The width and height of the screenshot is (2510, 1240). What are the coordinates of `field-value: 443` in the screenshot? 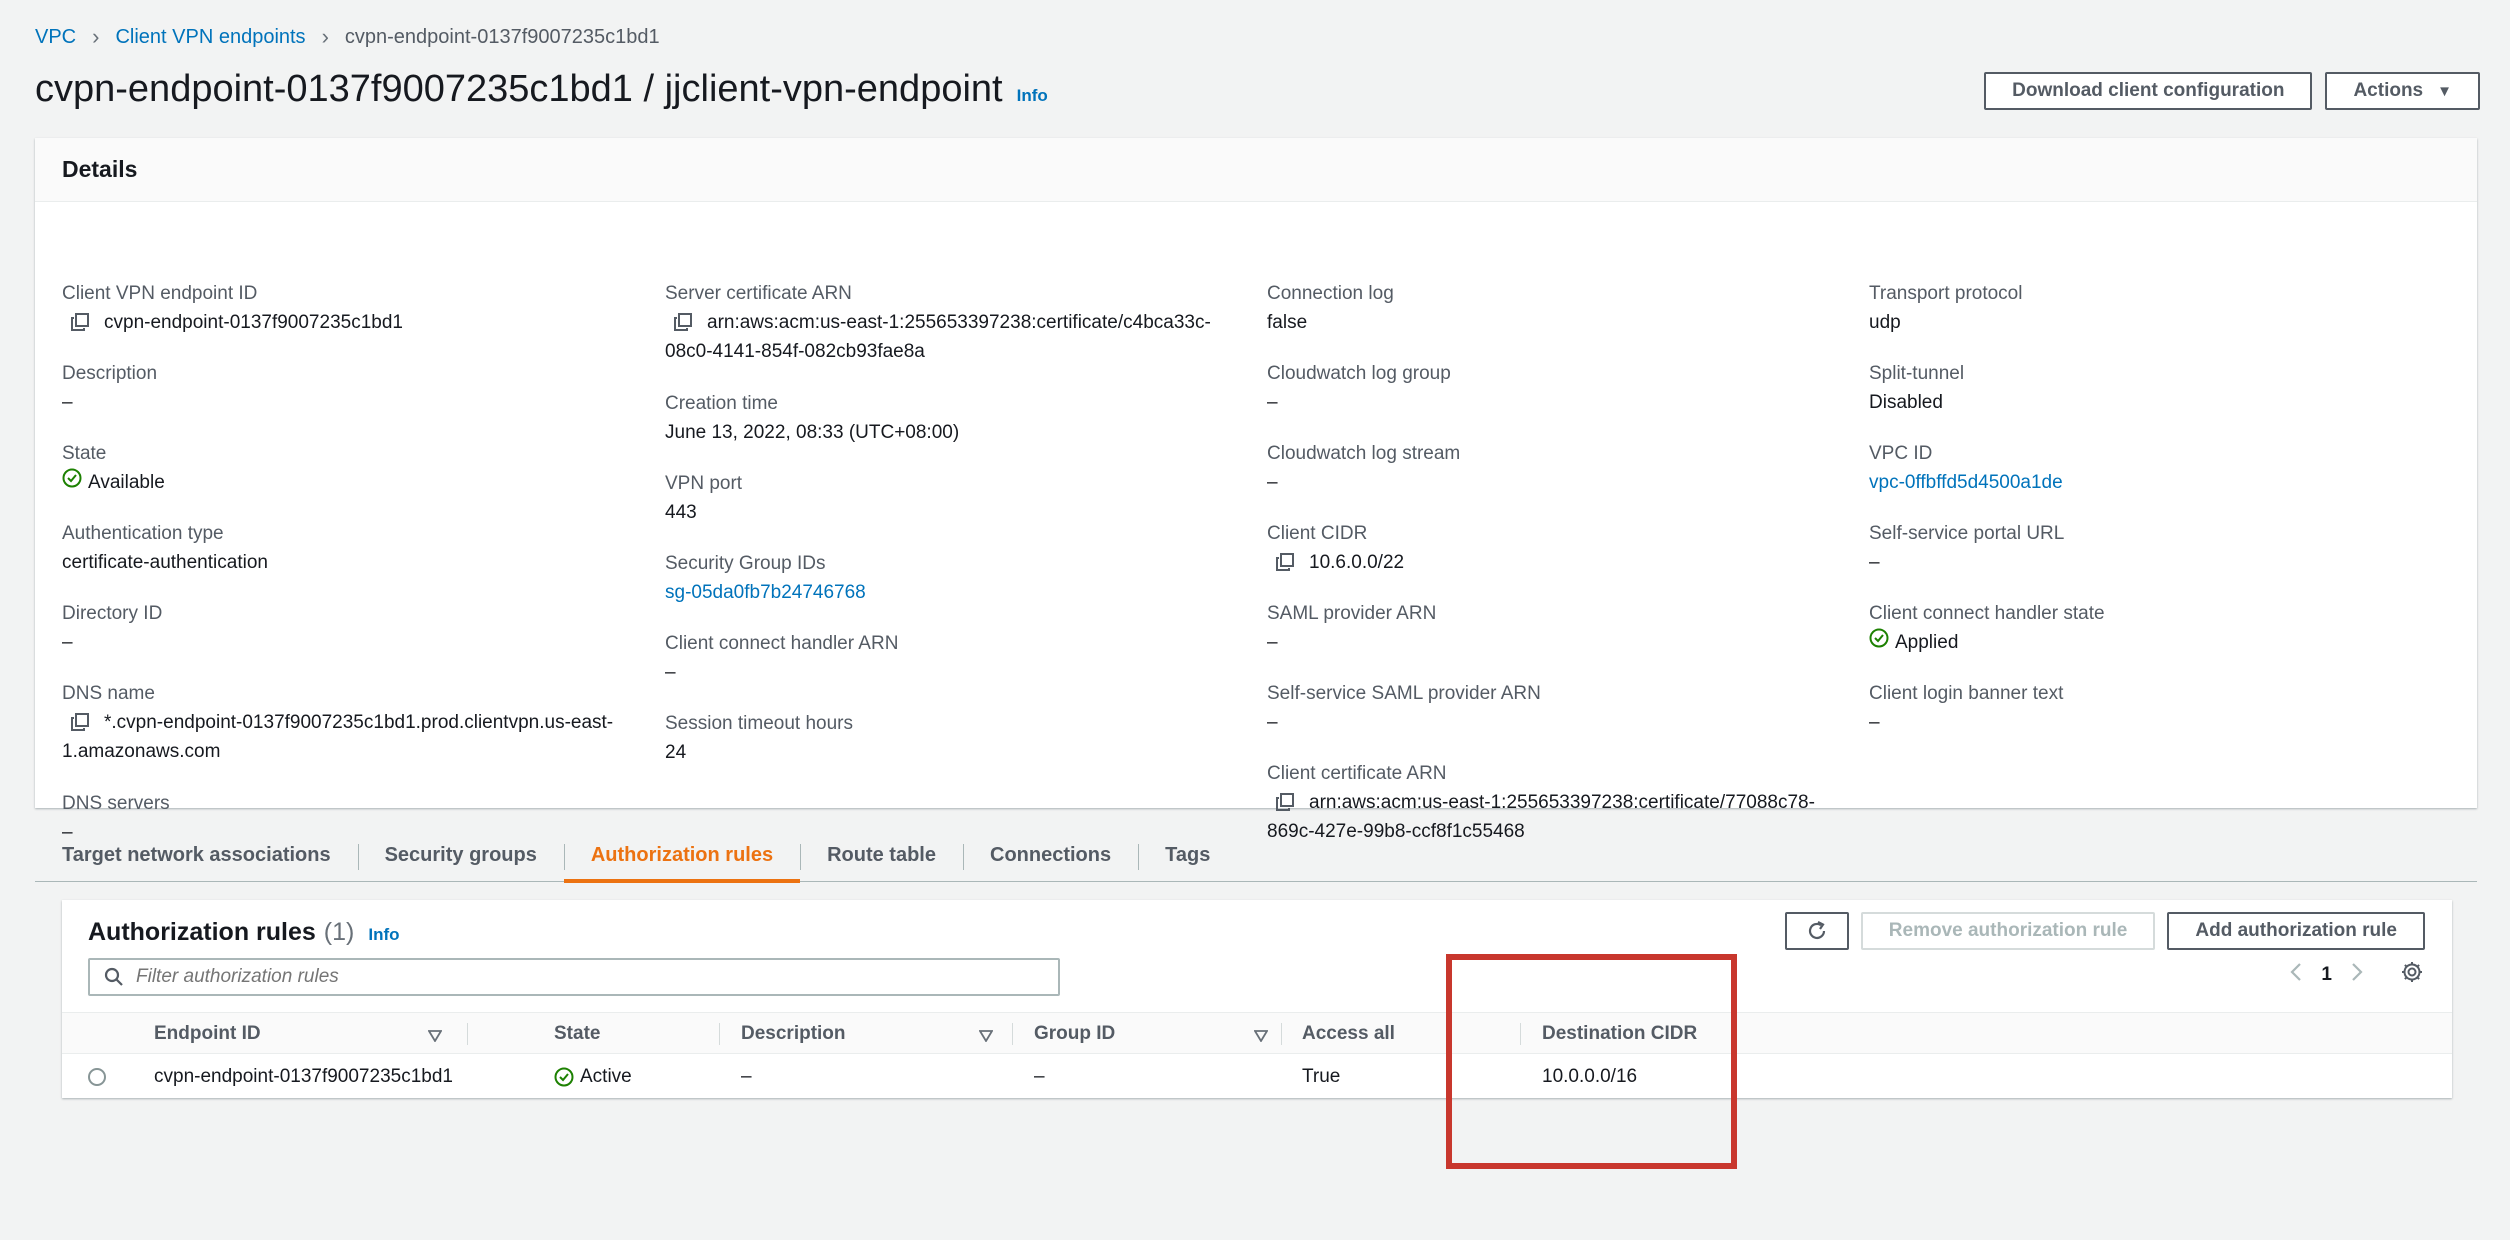 It's located at (681, 512).